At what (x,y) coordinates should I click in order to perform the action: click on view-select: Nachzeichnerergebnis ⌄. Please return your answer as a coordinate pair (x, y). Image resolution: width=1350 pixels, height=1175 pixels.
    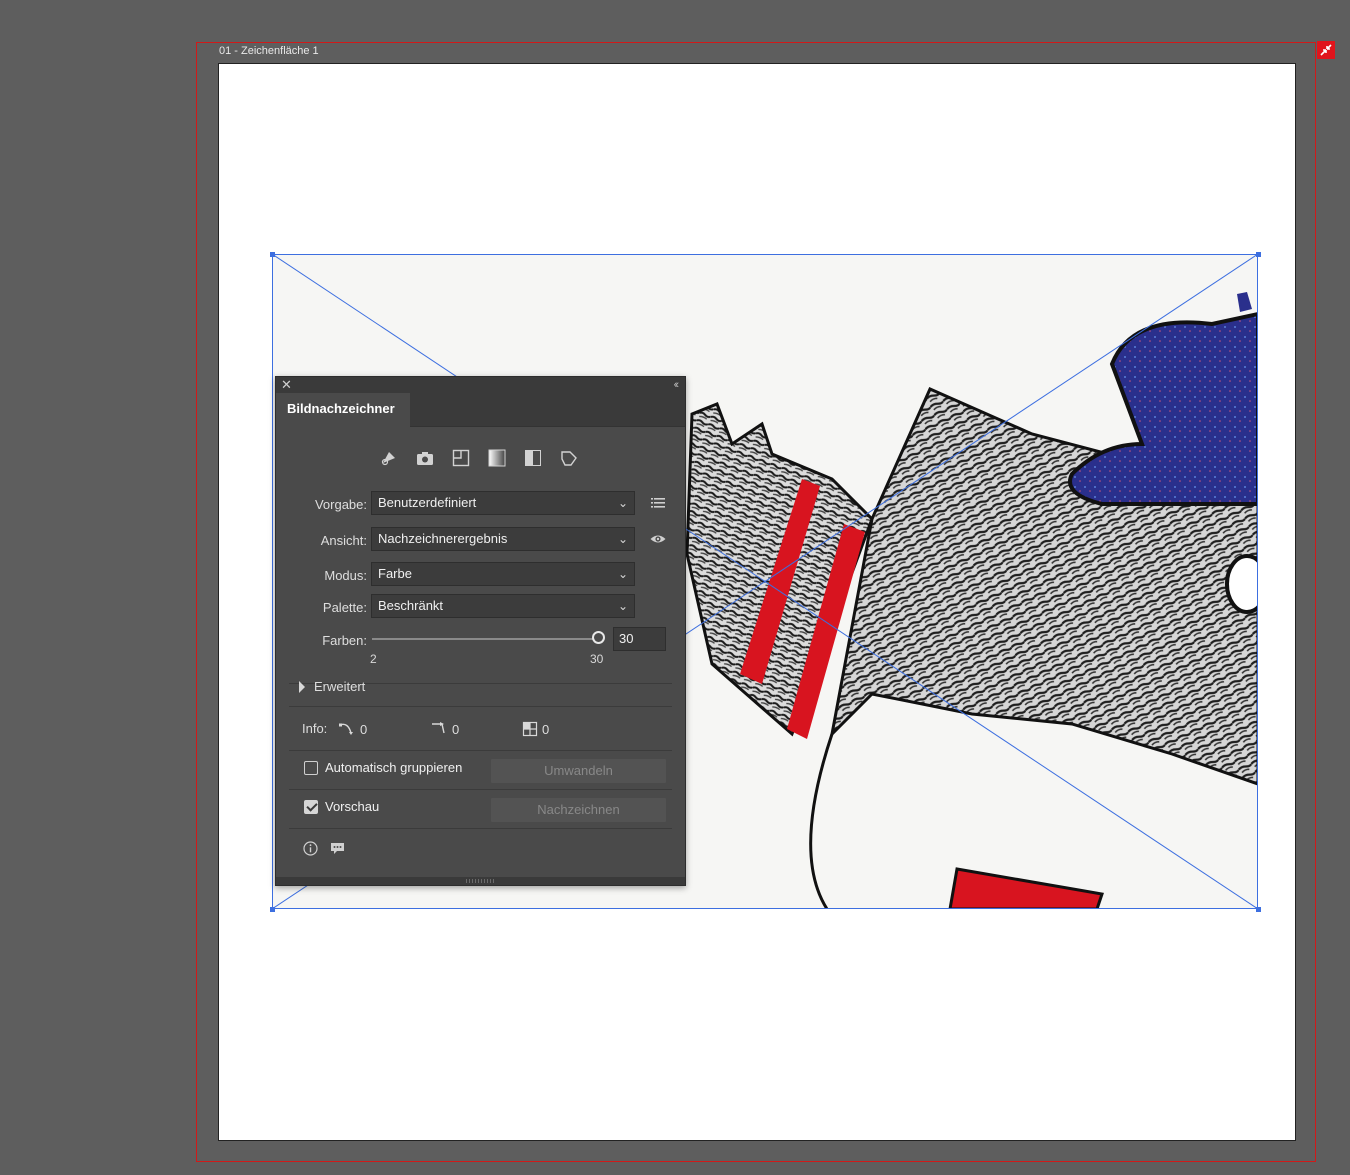
    Looking at the image, I should click on (503, 539).